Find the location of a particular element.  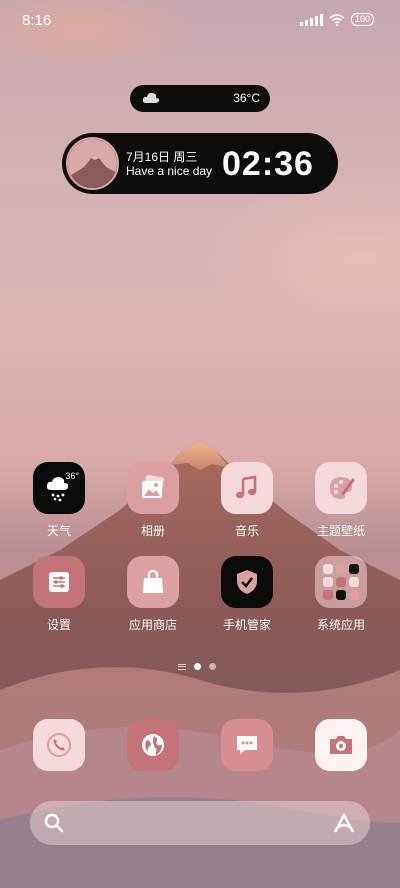

app-label: 系统应用 is located at coordinates (340, 625).